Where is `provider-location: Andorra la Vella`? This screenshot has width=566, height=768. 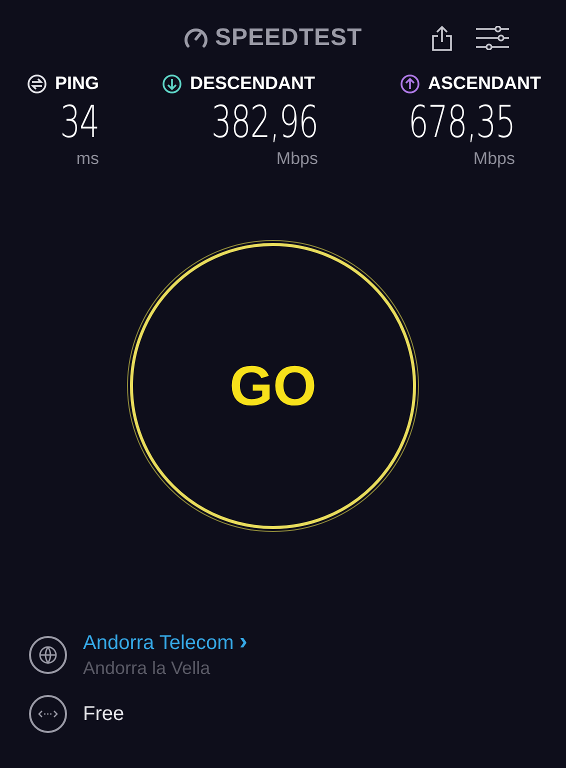
provider-location: Andorra la Vella is located at coordinates (147, 668).